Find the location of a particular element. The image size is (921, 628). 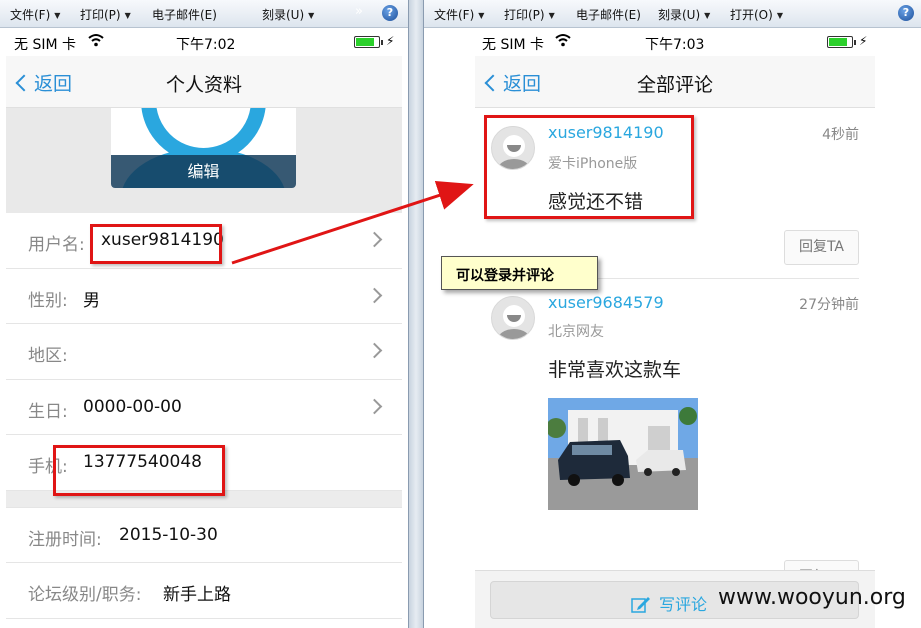

birthday-value: 0000-00-00 is located at coordinates (132, 406).